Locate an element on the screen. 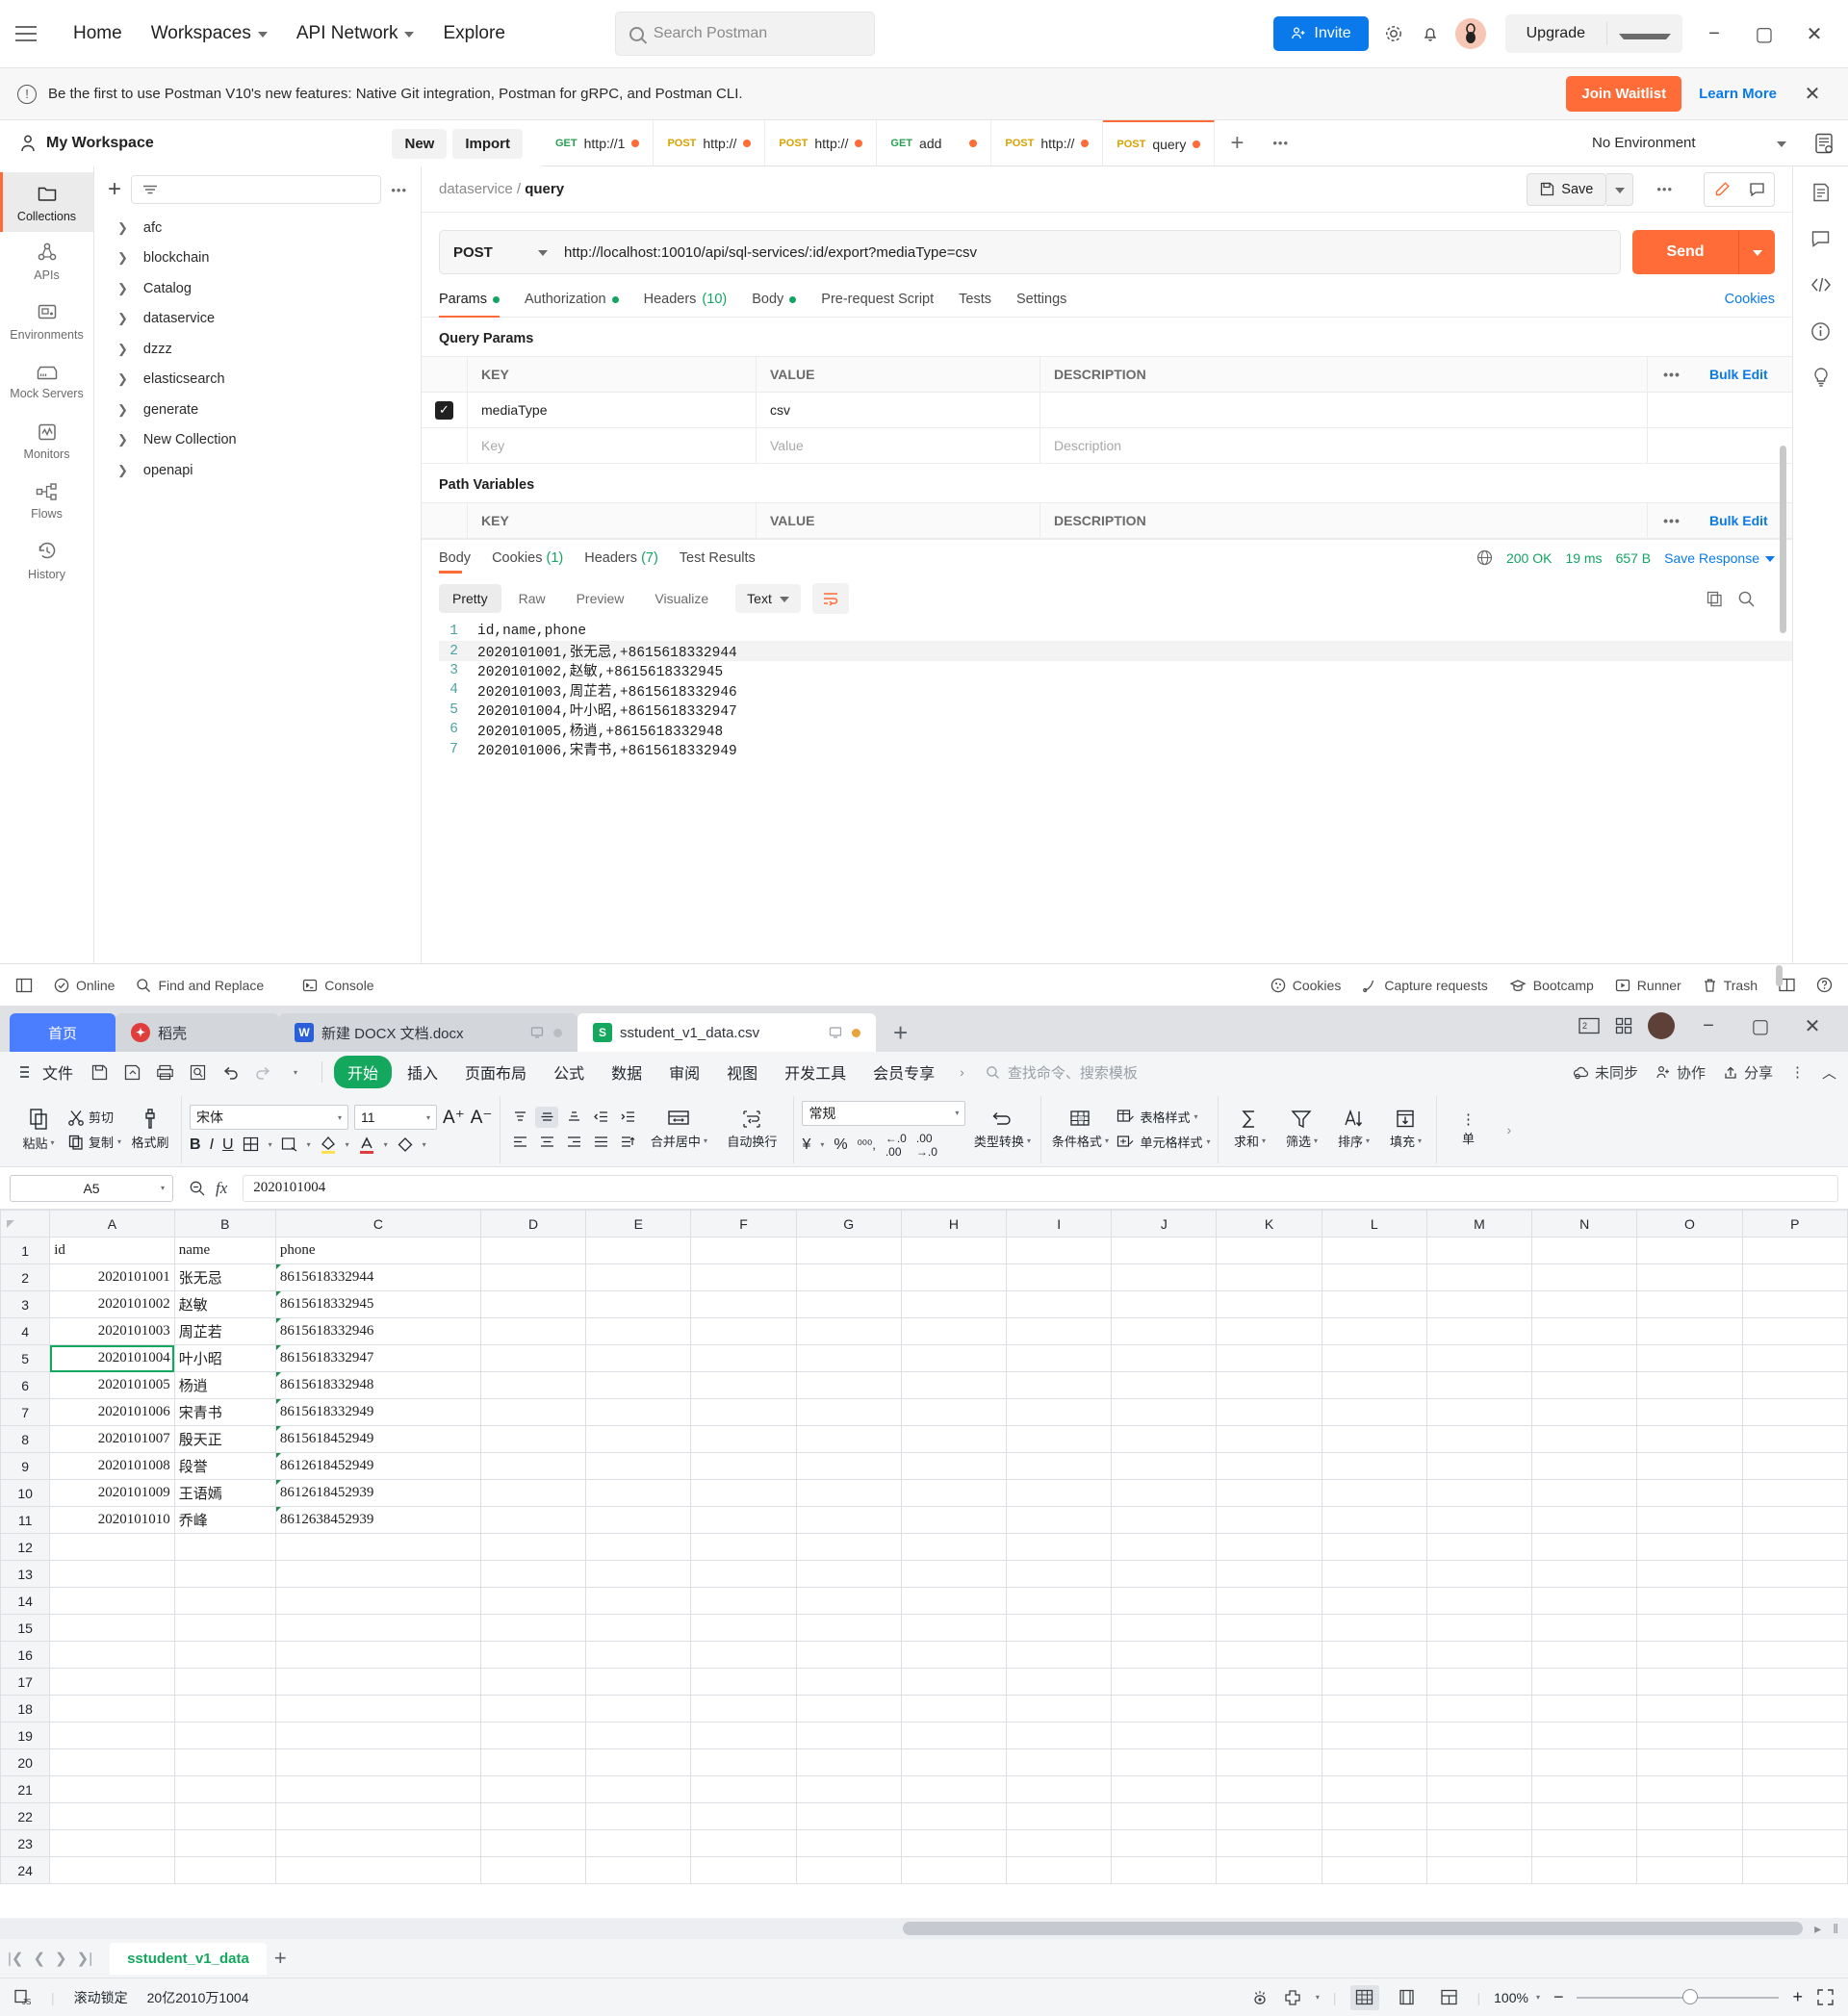 The image size is (1848, 2016). add-sheet-button: + is located at coordinates (280, 1958).